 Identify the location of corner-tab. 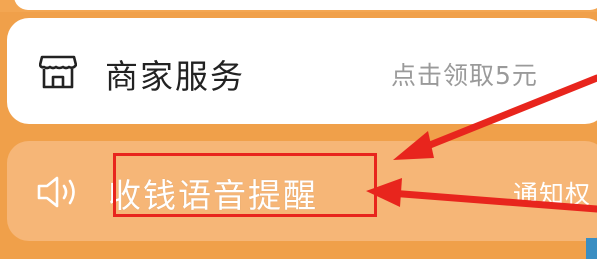
(591, 248).